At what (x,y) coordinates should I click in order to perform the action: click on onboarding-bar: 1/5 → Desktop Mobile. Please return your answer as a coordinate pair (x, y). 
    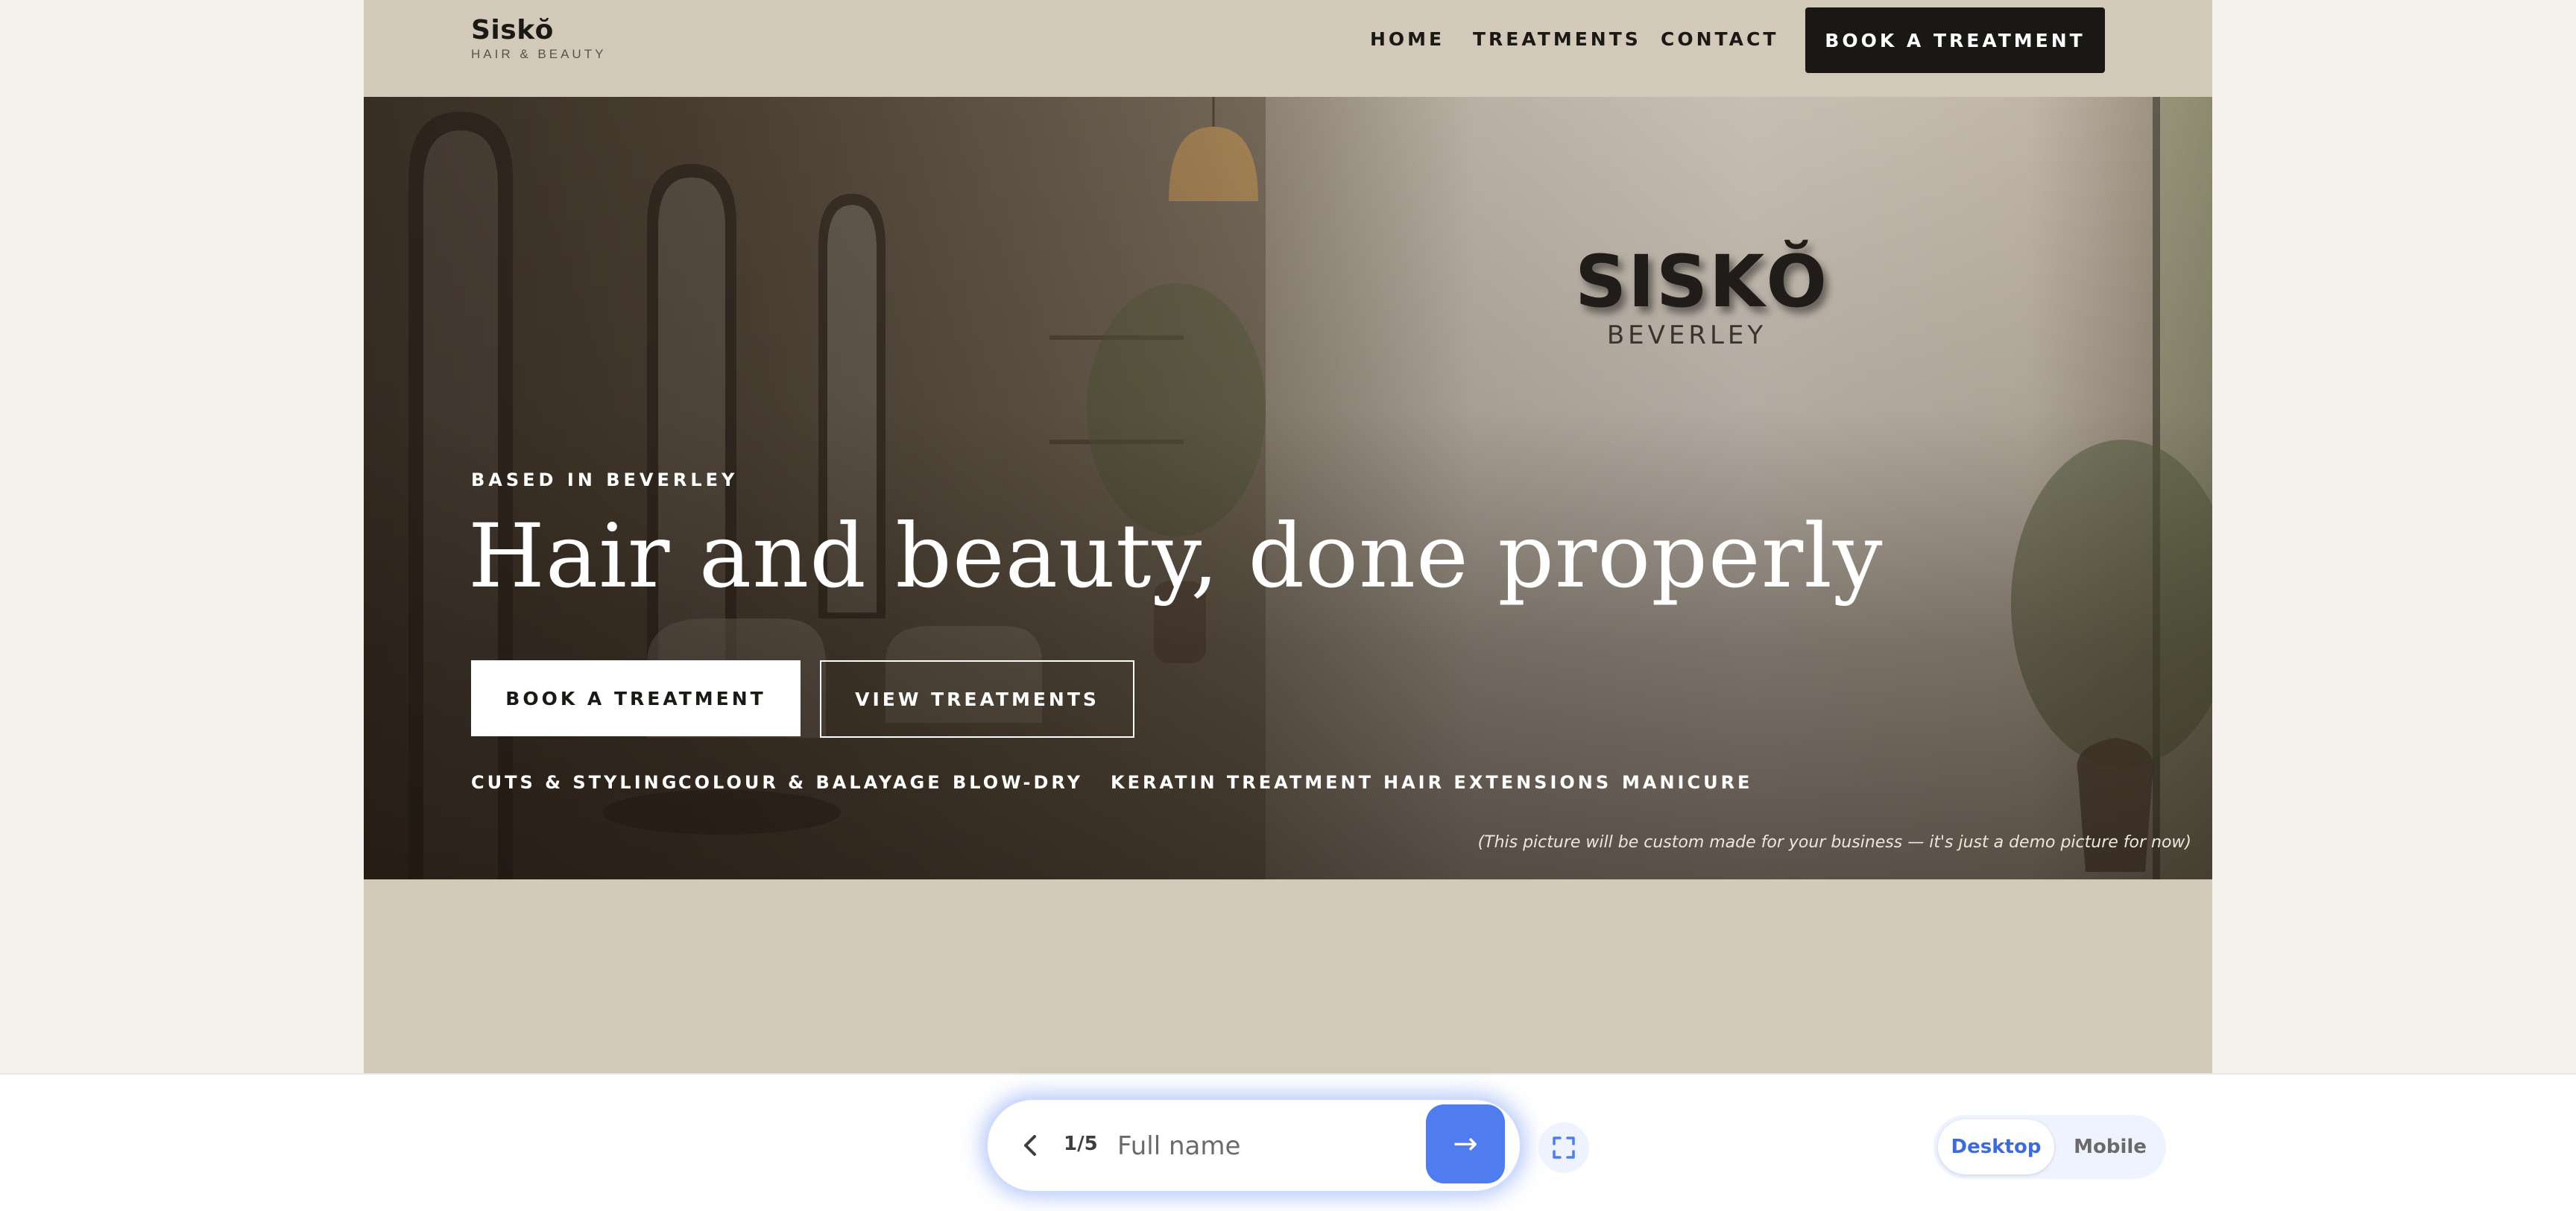
    Looking at the image, I should click on (1288, 1142).